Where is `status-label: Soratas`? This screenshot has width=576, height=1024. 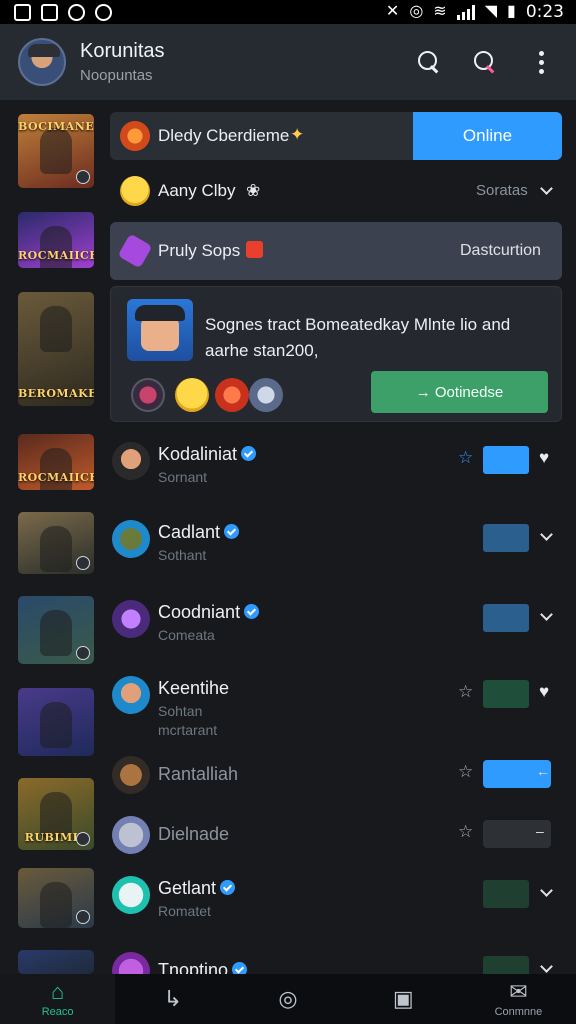
status-label: Soratas is located at coordinates (502, 190).